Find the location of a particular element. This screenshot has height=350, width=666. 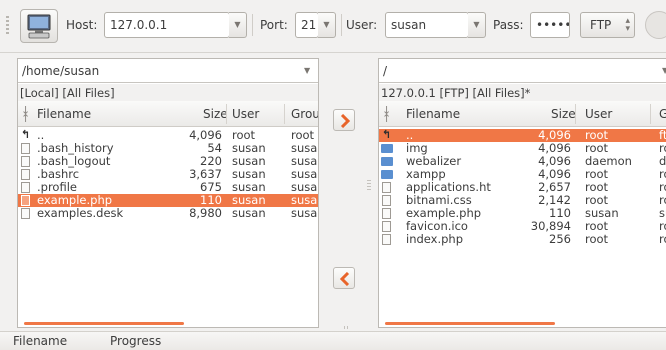

arrow-left-icon is located at coordinates (344, 279).